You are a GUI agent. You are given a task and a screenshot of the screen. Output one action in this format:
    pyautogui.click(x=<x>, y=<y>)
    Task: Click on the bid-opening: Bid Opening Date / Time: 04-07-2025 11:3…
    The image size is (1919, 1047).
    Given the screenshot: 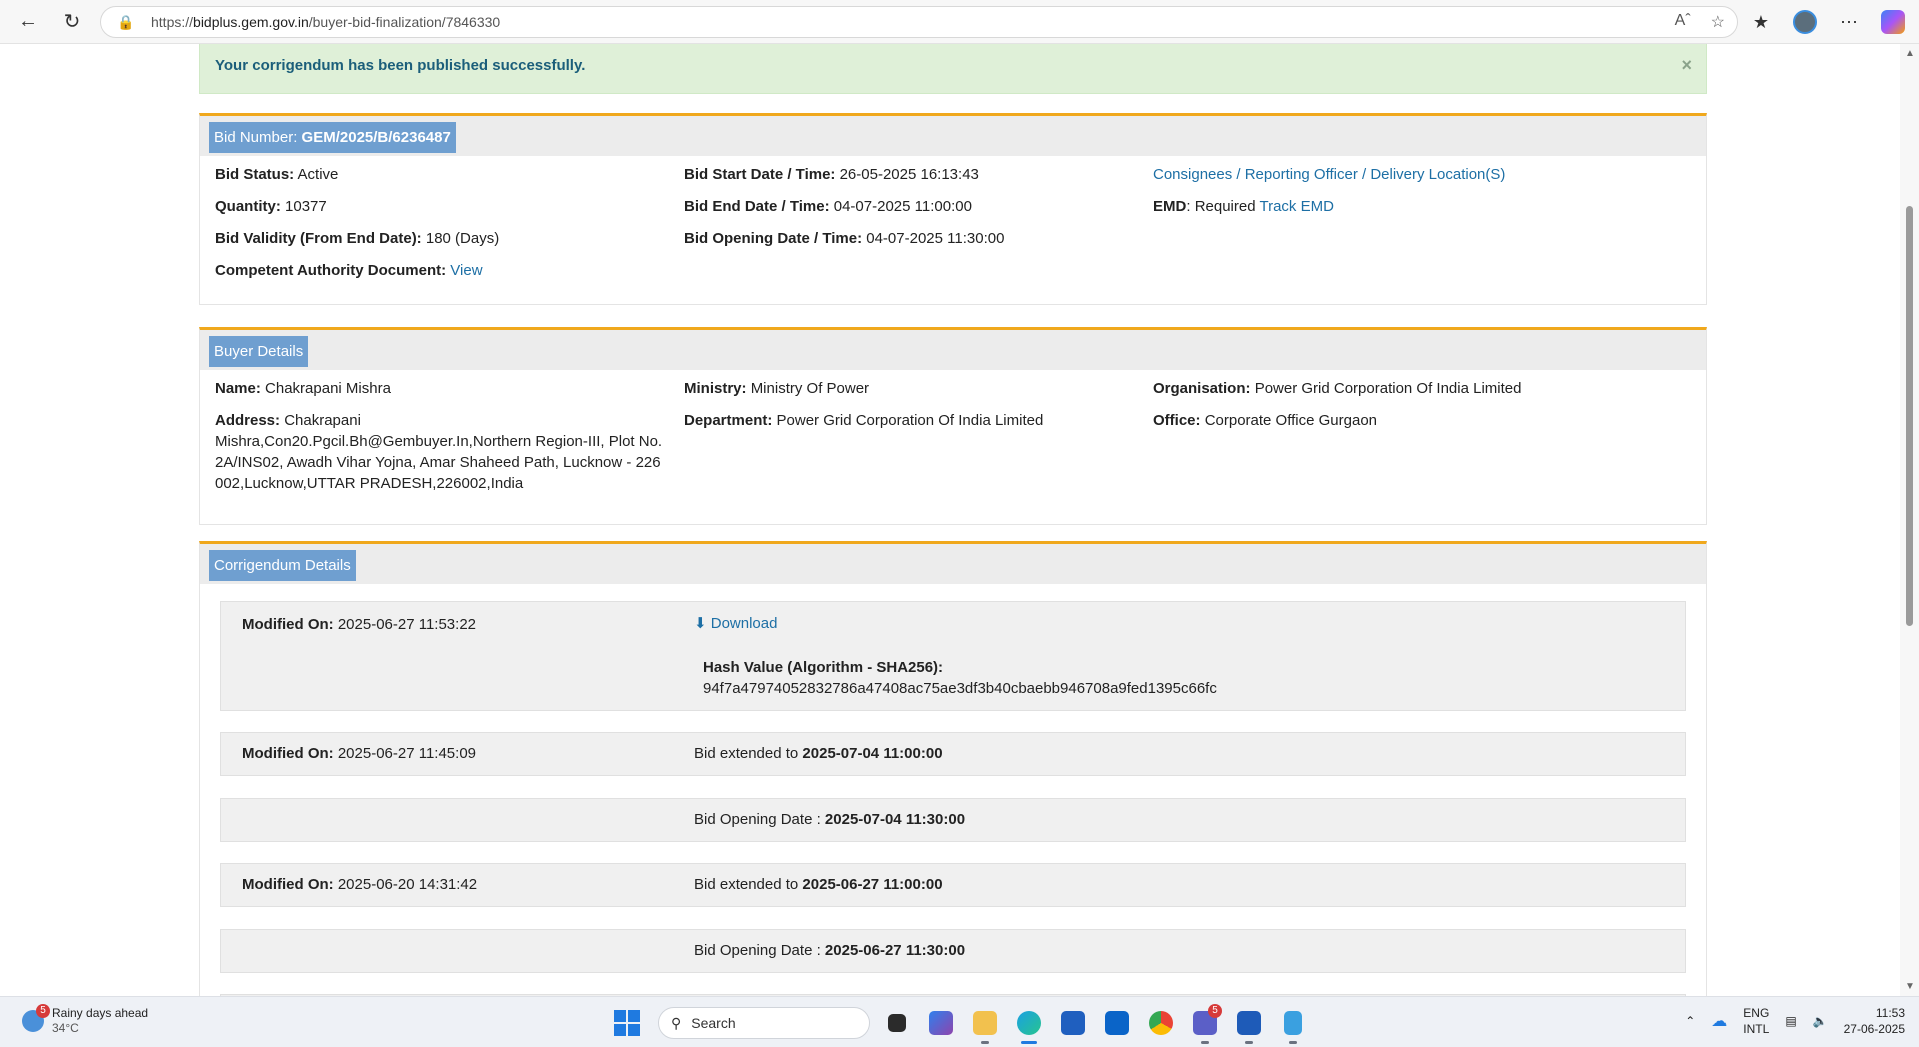 What is the action you would take?
    pyautogui.click(x=844, y=238)
    